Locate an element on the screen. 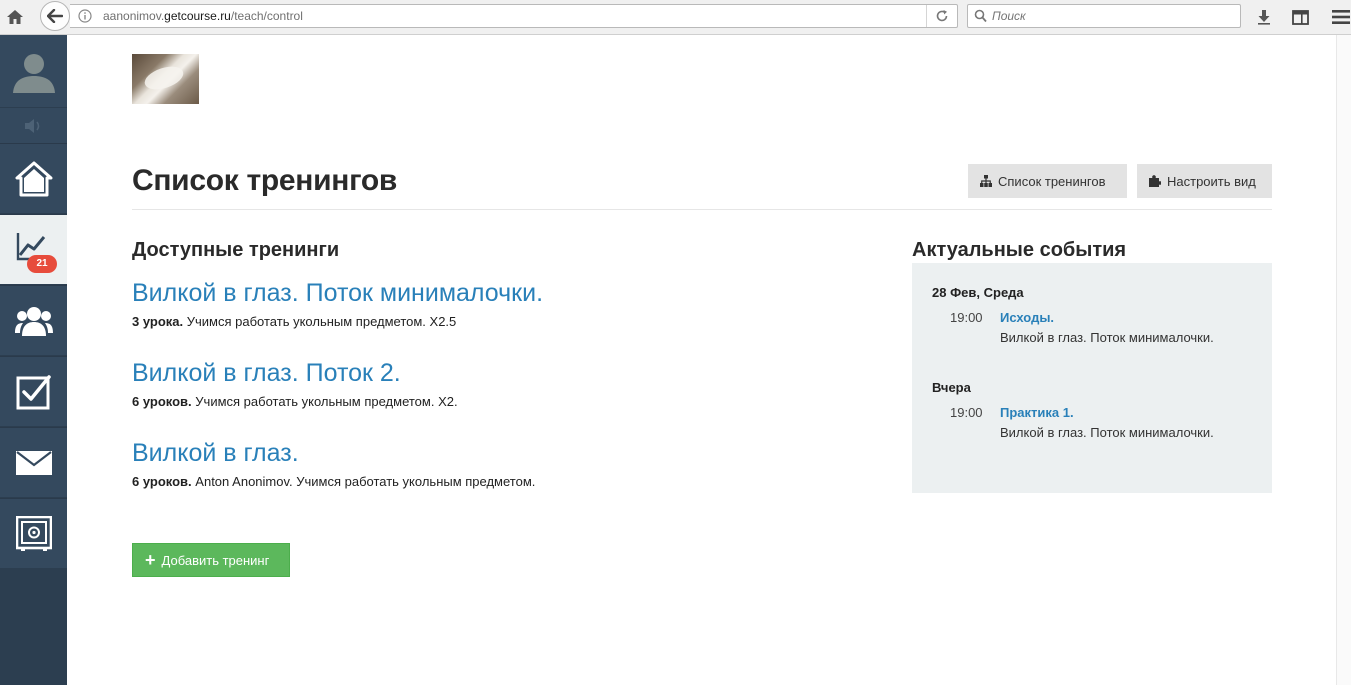  reload-button is located at coordinates (941, 16).